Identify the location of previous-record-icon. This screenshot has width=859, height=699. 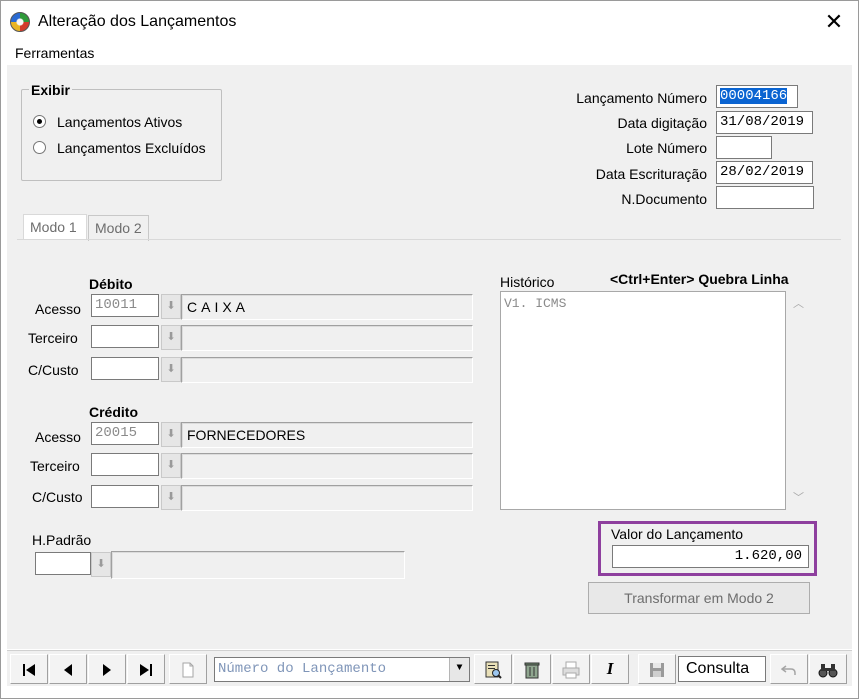
(68, 670).